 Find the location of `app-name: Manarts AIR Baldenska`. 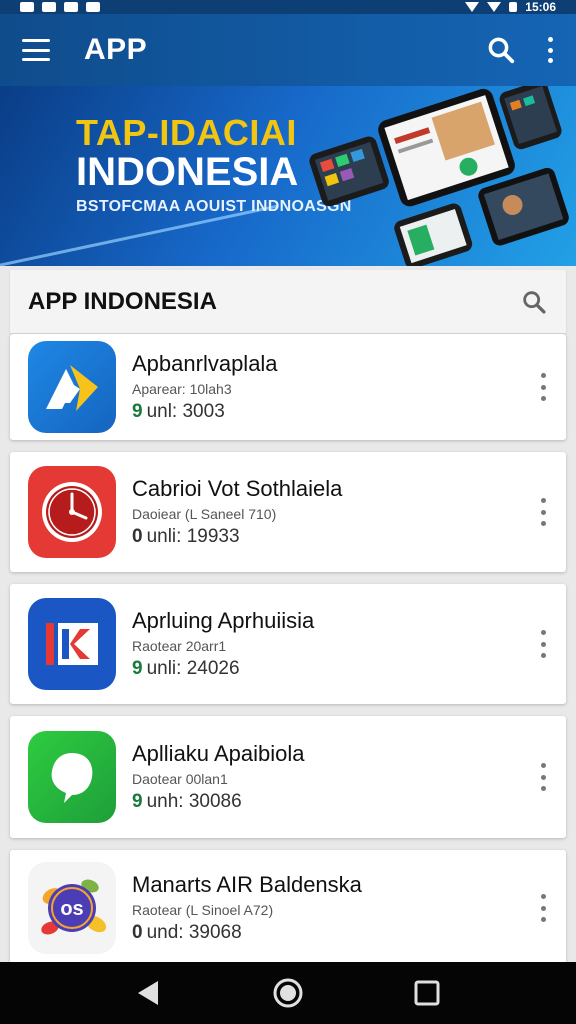

app-name: Manarts AIR Baldenska is located at coordinates (247, 884).